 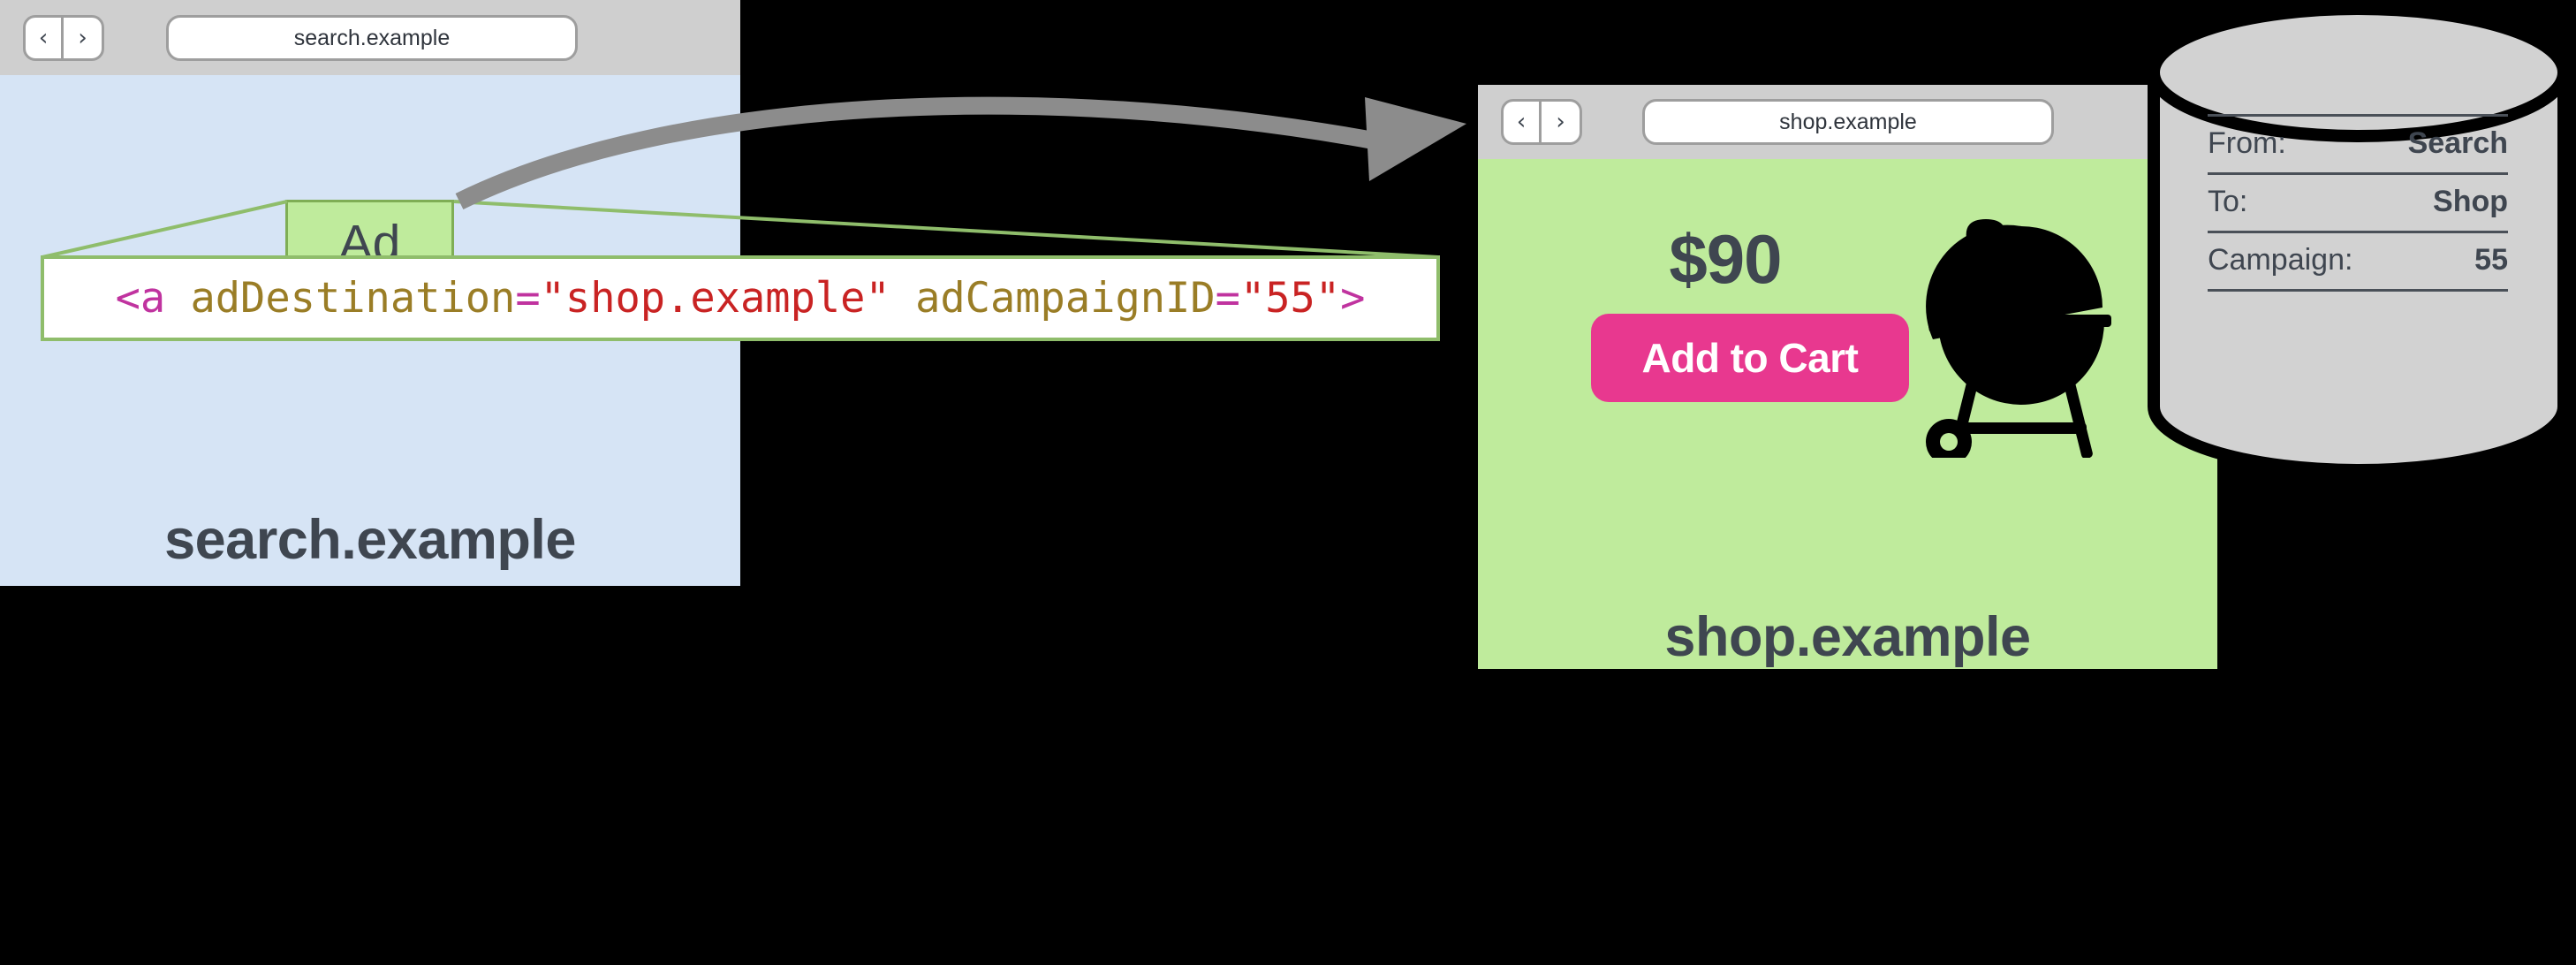 What do you see at coordinates (1726, 259) in the screenshot?
I see `product-price: $90` at bounding box center [1726, 259].